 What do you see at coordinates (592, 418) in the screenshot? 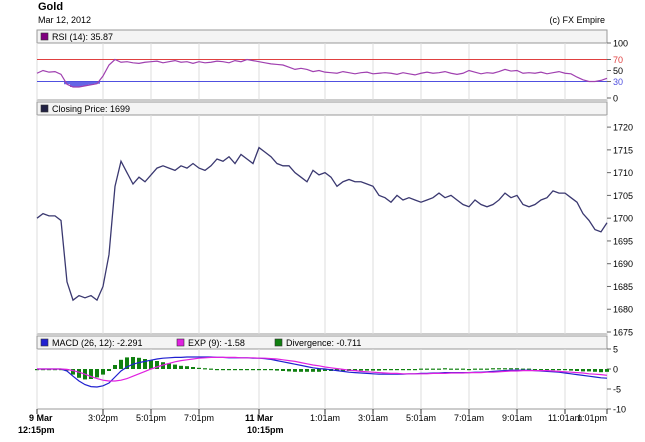
I see `x-tick-label: 1:01pm` at bounding box center [592, 418].